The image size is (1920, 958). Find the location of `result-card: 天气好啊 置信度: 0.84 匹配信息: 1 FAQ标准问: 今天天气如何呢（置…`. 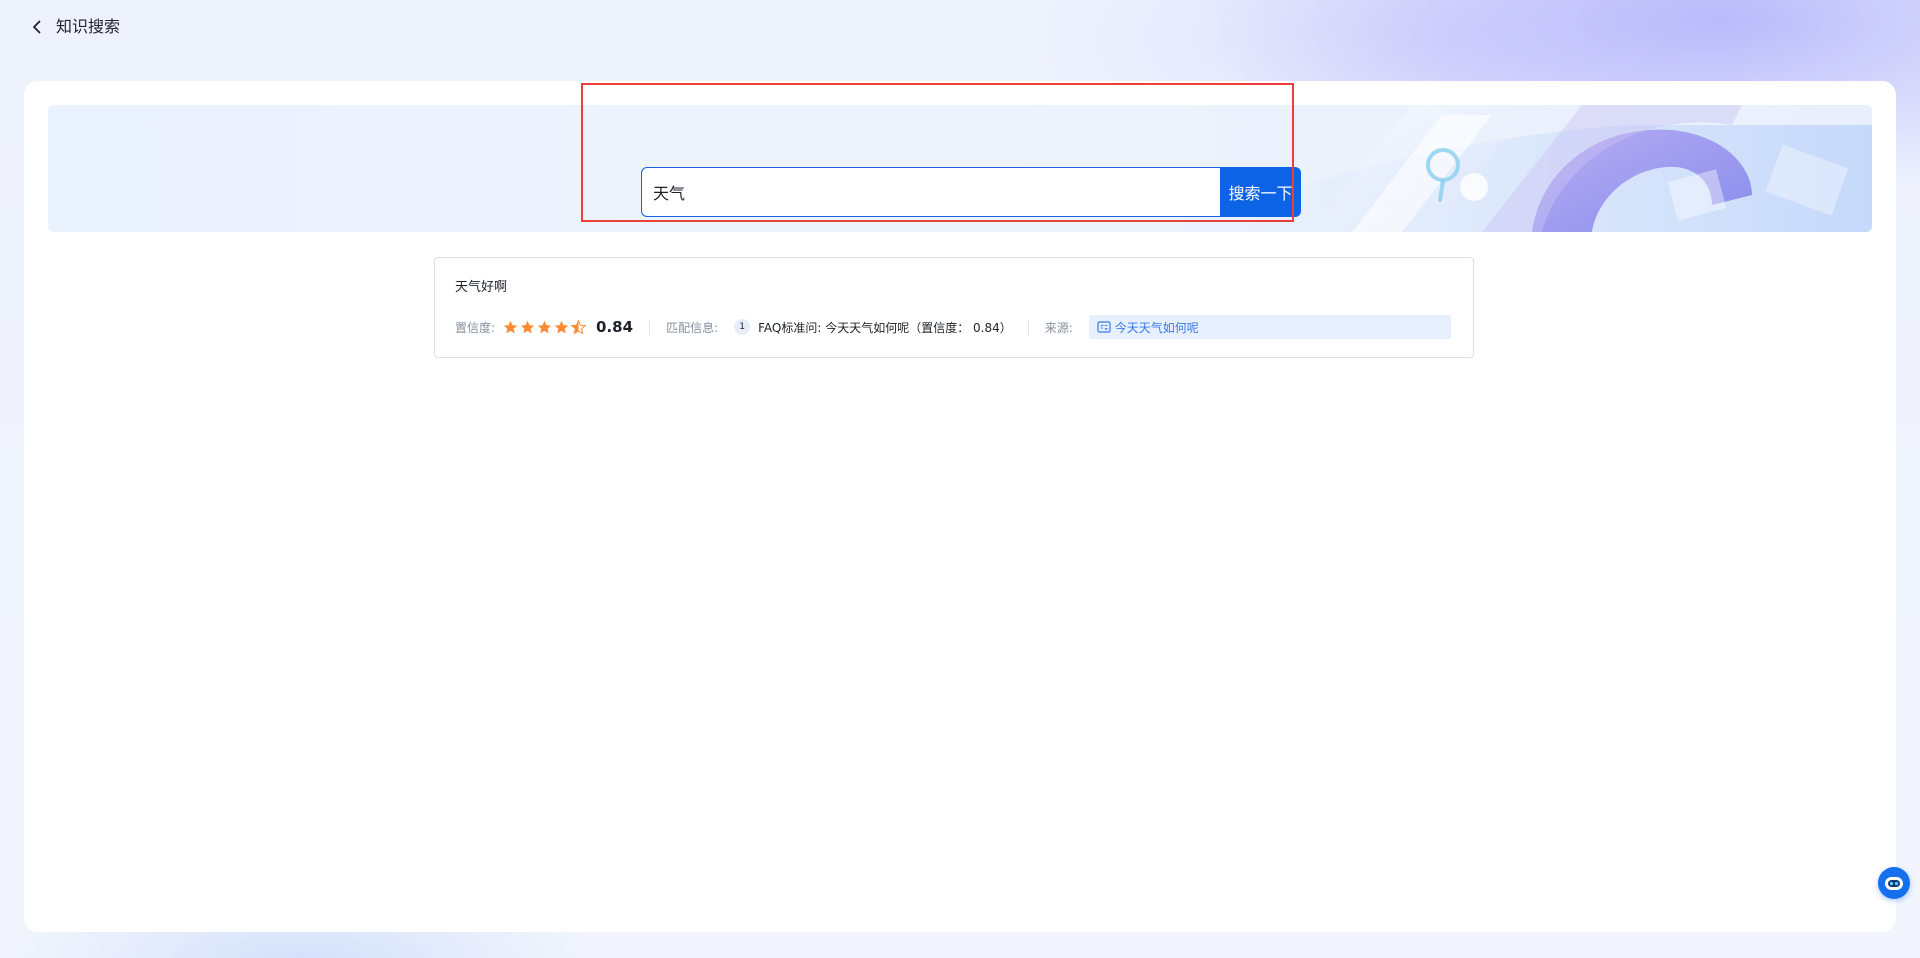

result-card: 天气好啊 置信度: 0.84 匹配信息: 1 FAQ标准问: 今天天气如何呢（置… is located at coordinates (954, 307).